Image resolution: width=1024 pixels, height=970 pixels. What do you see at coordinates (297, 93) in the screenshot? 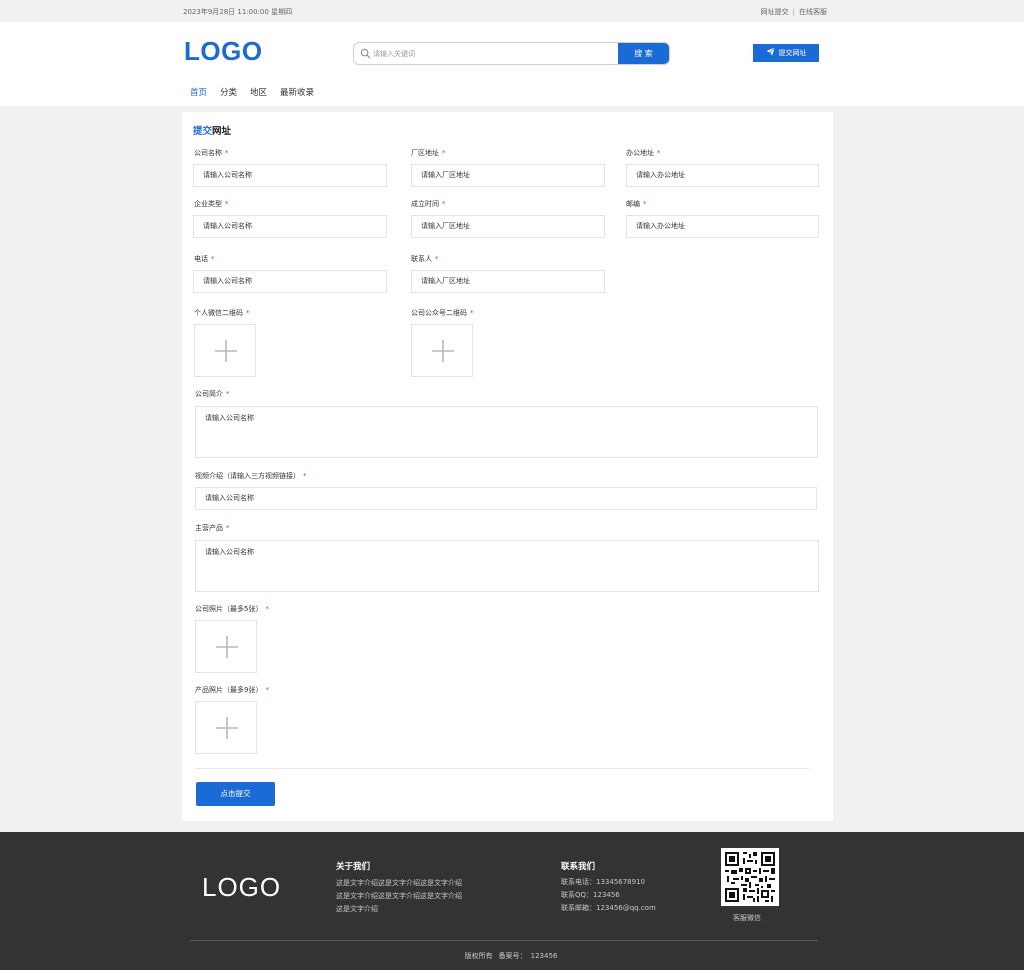
I see `nav-item-latest: 最新收录` at bounding box center [297, 93].